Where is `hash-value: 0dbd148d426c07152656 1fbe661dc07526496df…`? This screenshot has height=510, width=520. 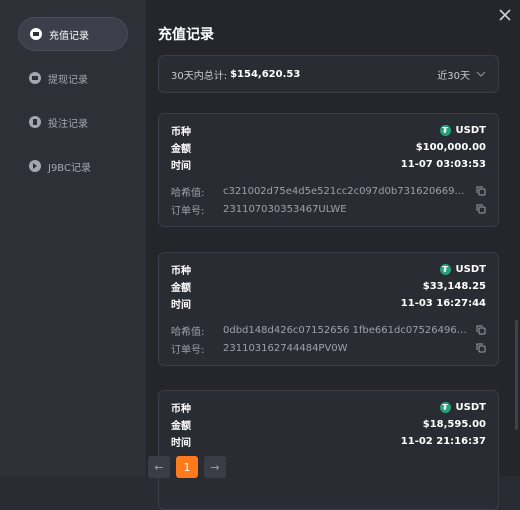 hash-value: 0dbd148d426c07152656 1fbe661dc07526496df… is located at coordinates (346, 330).